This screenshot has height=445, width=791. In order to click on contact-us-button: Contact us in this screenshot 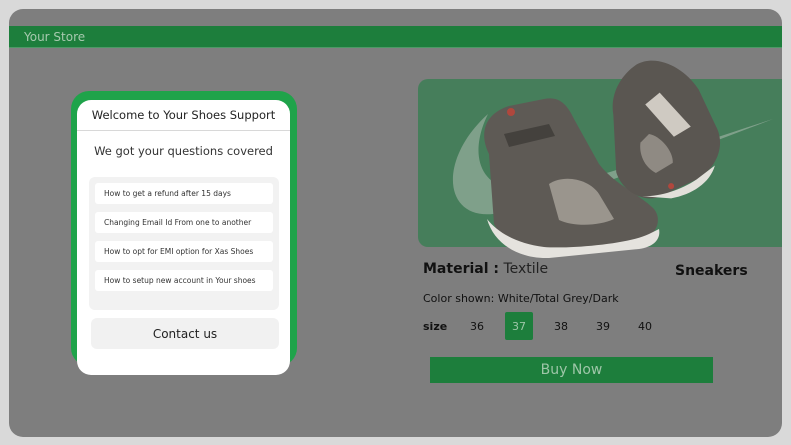, I will do `click(185, 333)`.